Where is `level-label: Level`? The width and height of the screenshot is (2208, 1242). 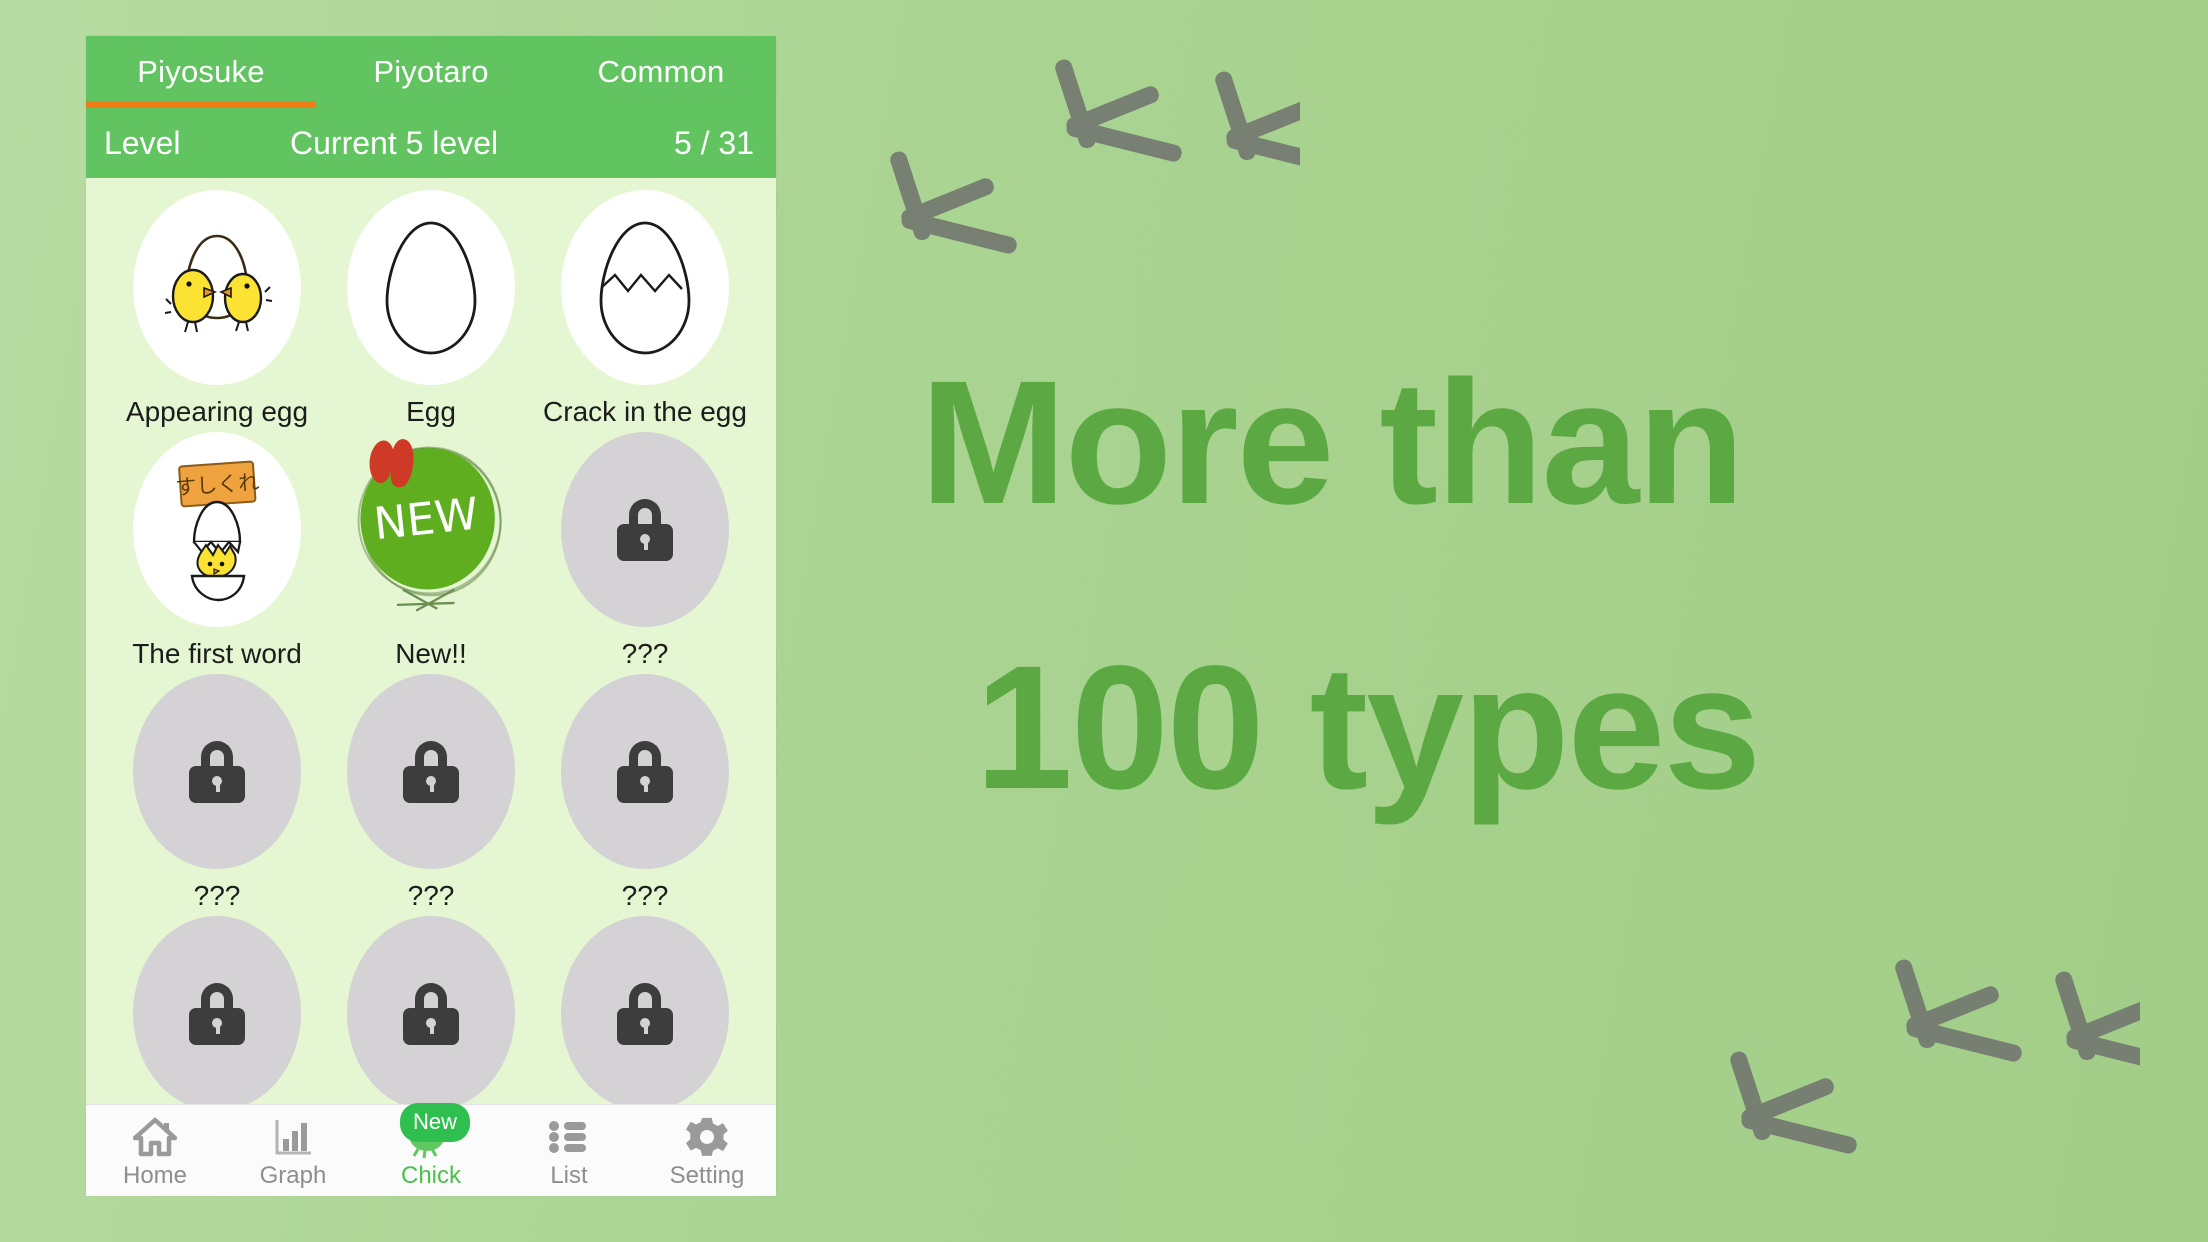
level-label: Level is located at coordinates (142, 142).